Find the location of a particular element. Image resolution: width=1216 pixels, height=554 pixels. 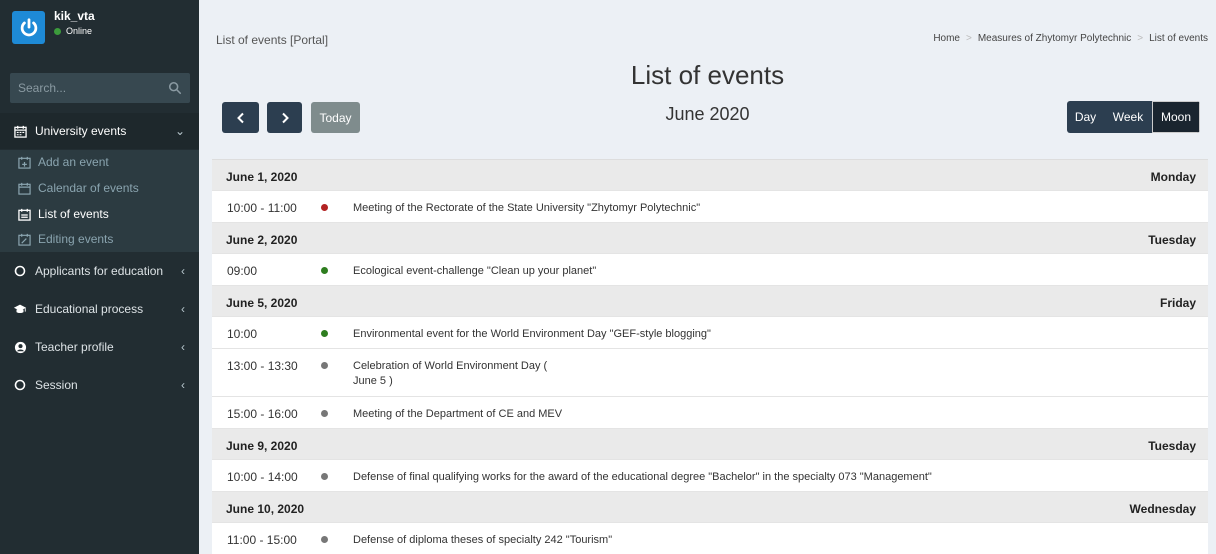

chevron-right-icon is located at coordinates (285, 117).